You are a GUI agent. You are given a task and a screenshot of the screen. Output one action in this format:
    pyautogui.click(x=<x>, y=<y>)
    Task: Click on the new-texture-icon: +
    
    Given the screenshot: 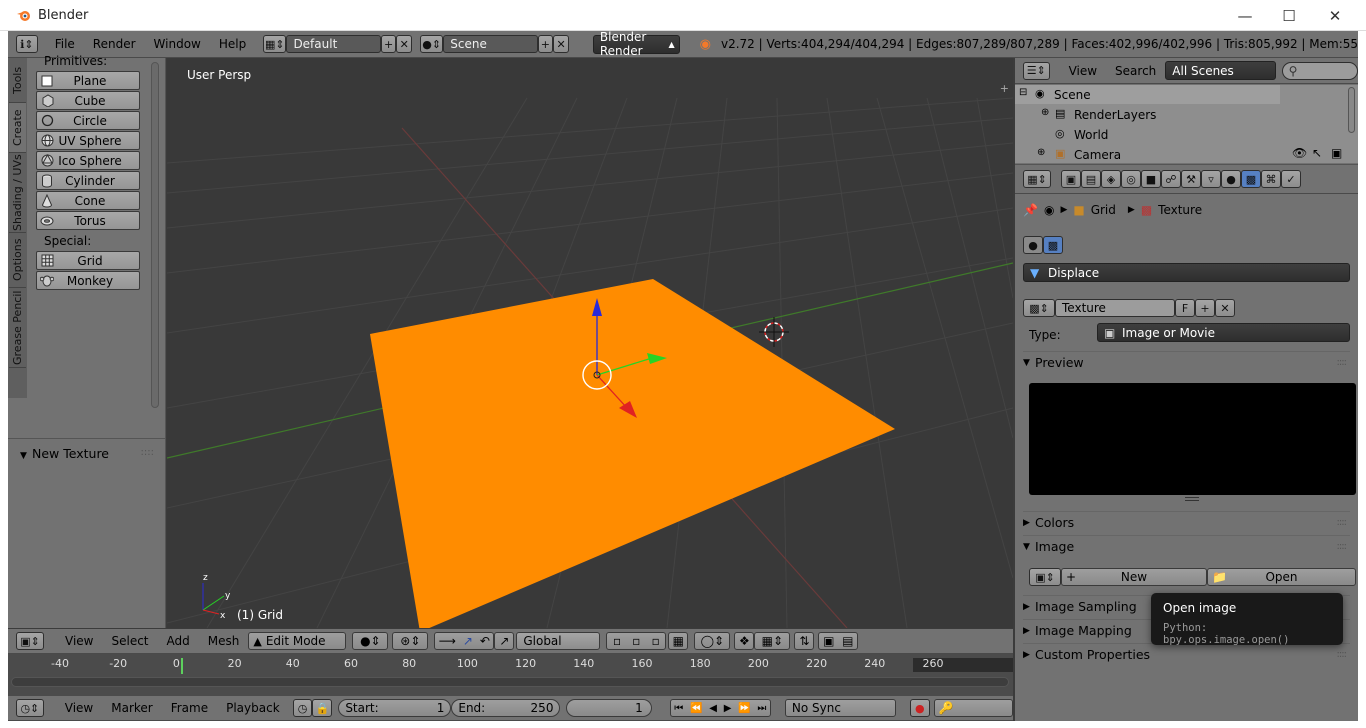 What is the action you would take?
    pyautogui.click(x=1205, y=308)
    